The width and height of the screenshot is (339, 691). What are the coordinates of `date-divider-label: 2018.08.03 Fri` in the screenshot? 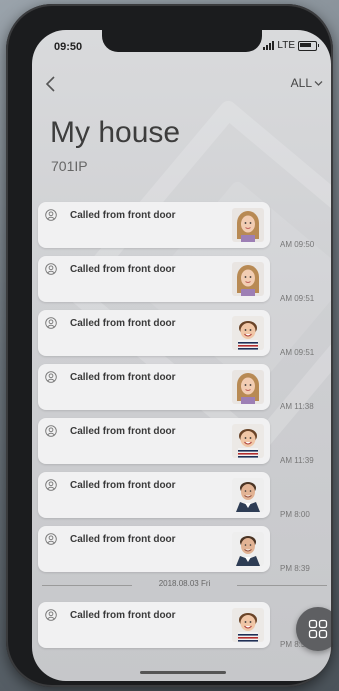 It's located at (184, 583).